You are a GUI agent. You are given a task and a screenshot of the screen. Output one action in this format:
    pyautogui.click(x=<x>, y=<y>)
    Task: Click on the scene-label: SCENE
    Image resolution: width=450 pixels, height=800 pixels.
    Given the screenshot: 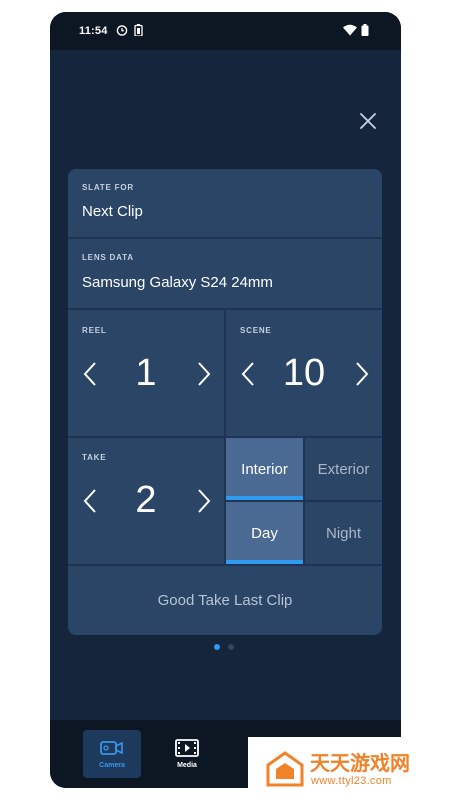 What is the action you would take?
    pyautogui.click(x=256, y=330)
    